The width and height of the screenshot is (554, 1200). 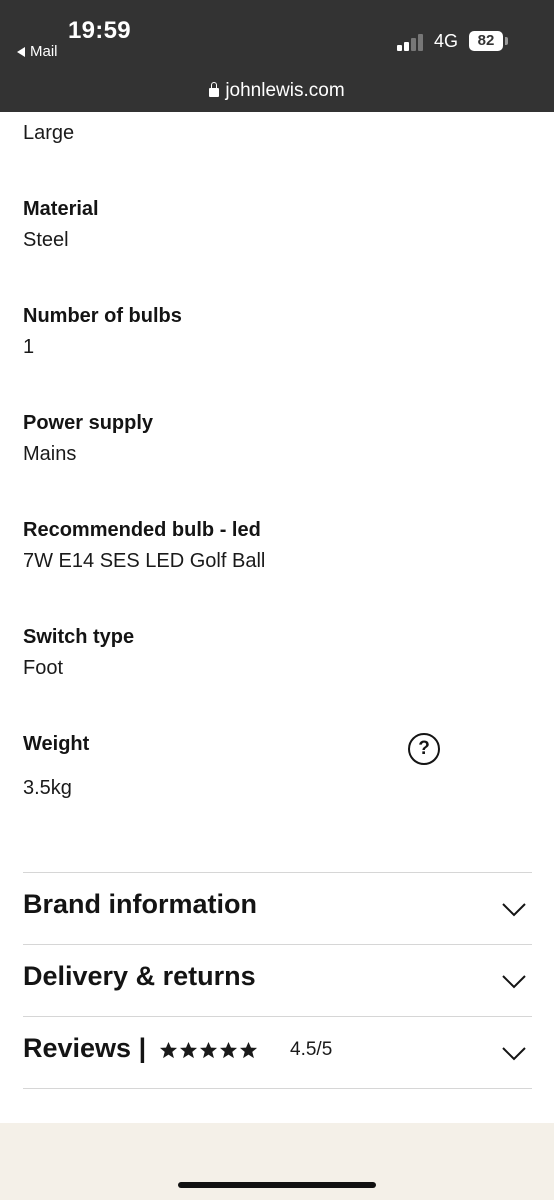 I want to click on back-to-mail-button: Mail, so click(x=37, y=51).